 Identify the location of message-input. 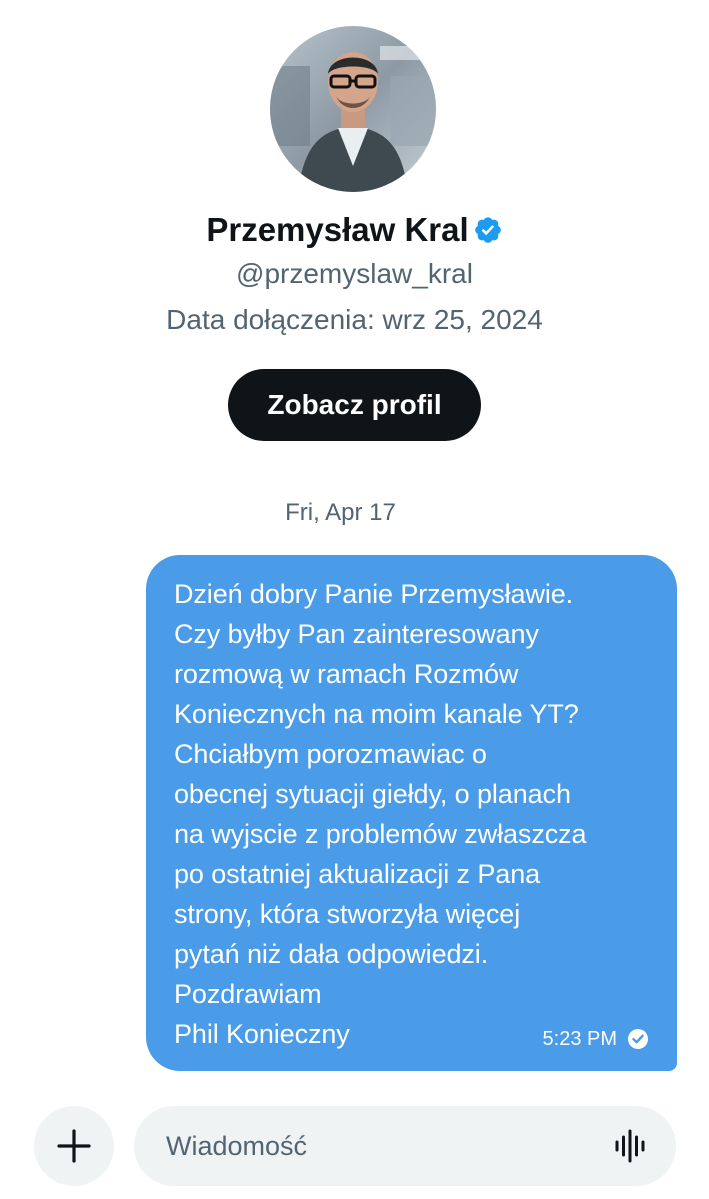
(376, 1146).